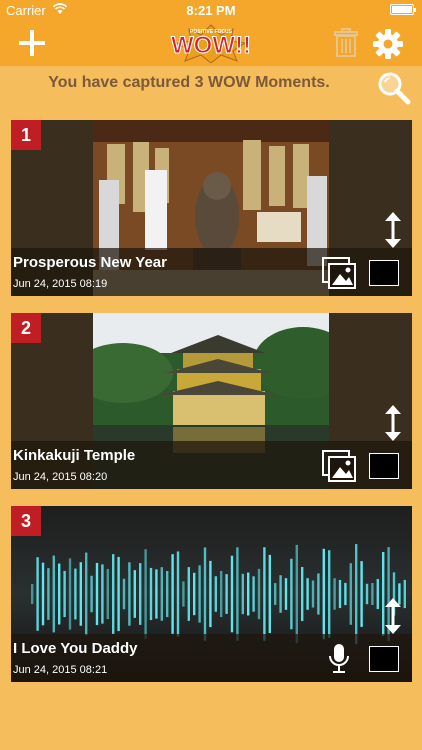 The height and width of the screenshot is (750, 422). I want to click on moment-number-badge: 3, so click(26, 521).